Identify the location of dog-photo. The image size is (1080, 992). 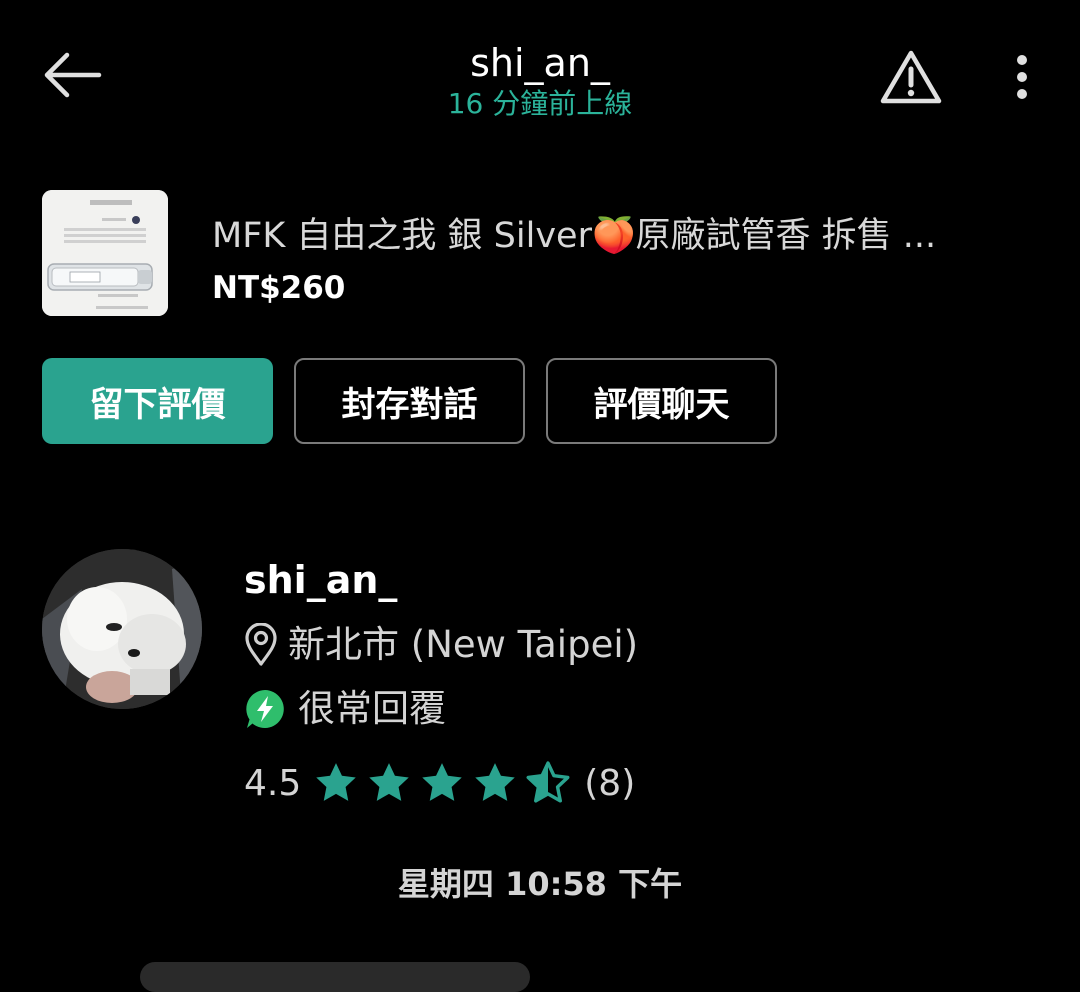
(122, 629).